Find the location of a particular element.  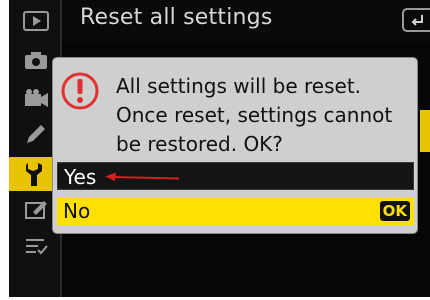

playback-icon is located at coordinates (36, 21).